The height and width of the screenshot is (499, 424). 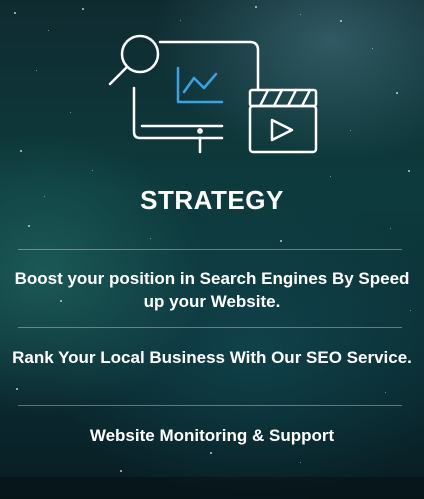 What do you see at coordinates (134, 60) in the screenshot?
I see `magnifier-icon` at bounding box center [134, 60].